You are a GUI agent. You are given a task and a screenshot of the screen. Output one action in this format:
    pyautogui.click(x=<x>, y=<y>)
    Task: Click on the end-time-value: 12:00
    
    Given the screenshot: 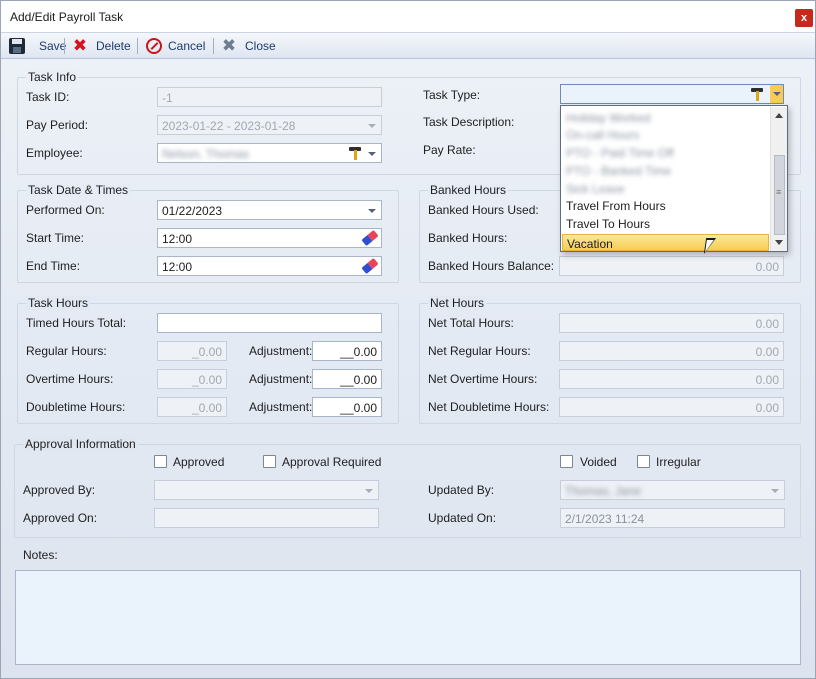 What is the action you would take?
    pyautogui.click(x=177, y=267)
    